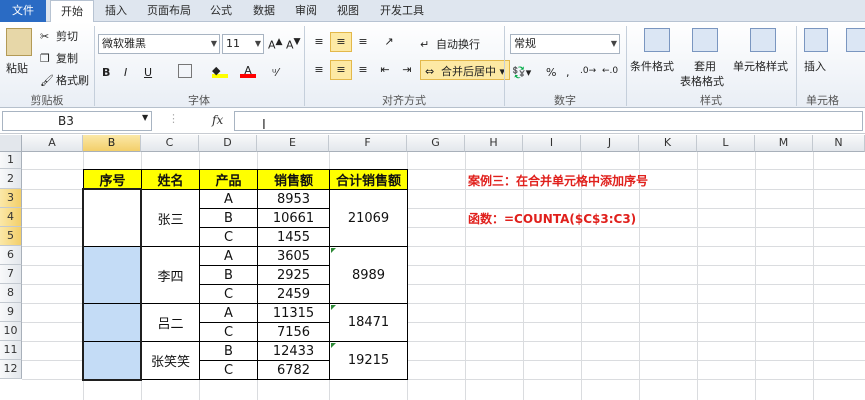  What do you see at coordinates (407, 70) in the screenshot?
I see `increase-indent-icon: ⇥` at bounding box center [407, 70].